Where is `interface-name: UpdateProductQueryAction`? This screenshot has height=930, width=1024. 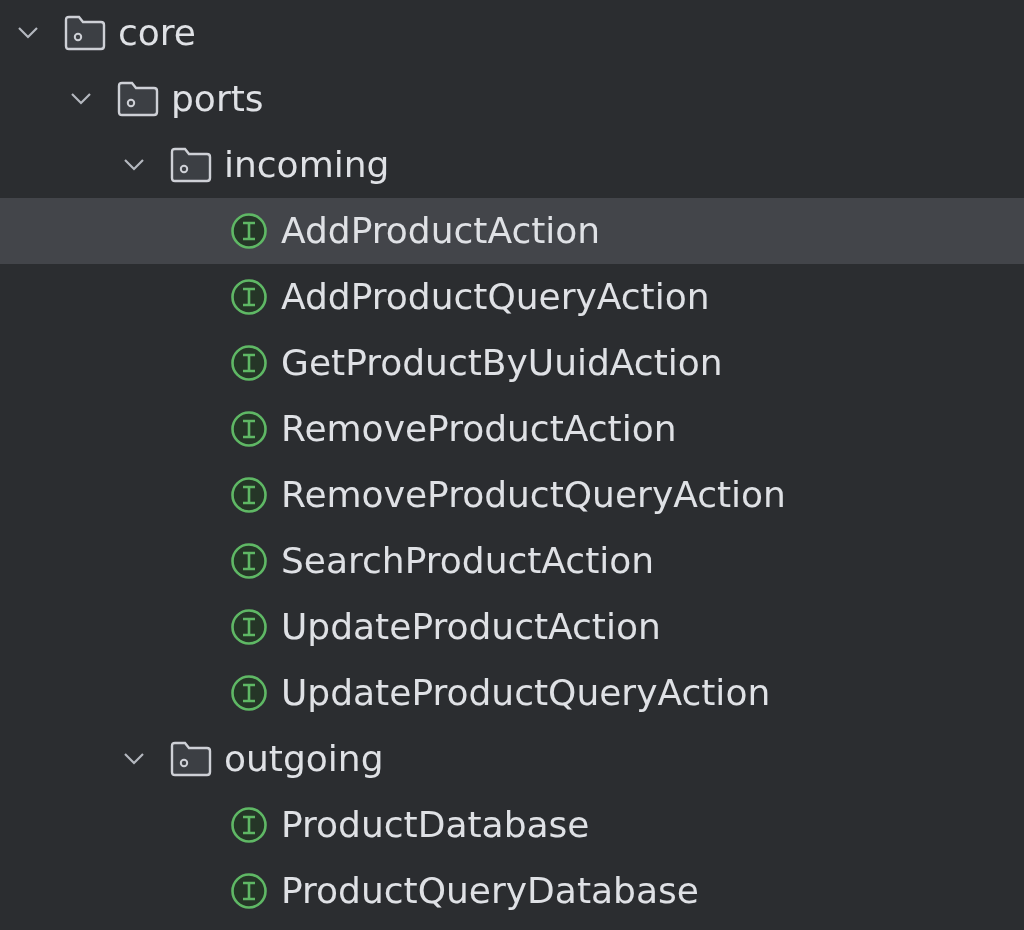
interface-name: UpdateProductQueryAction is located at coordinates (526, 693).